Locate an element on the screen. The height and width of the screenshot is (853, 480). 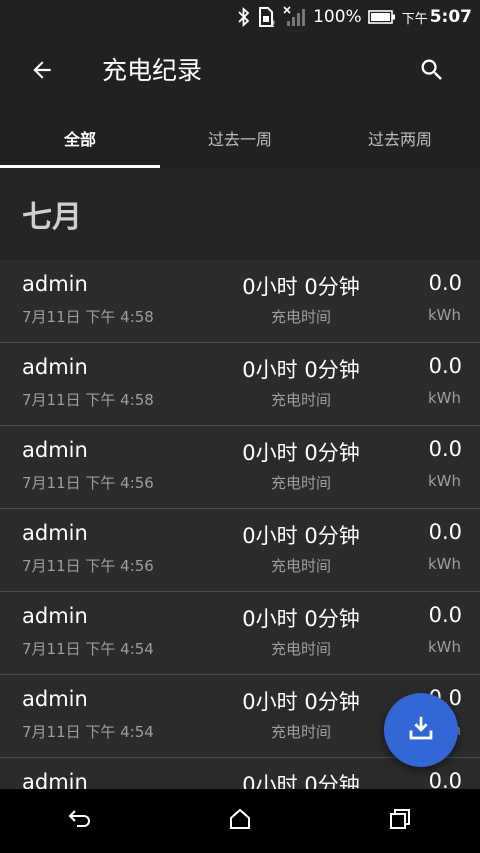
system-nav-bar is located at coordinates (240, 821).